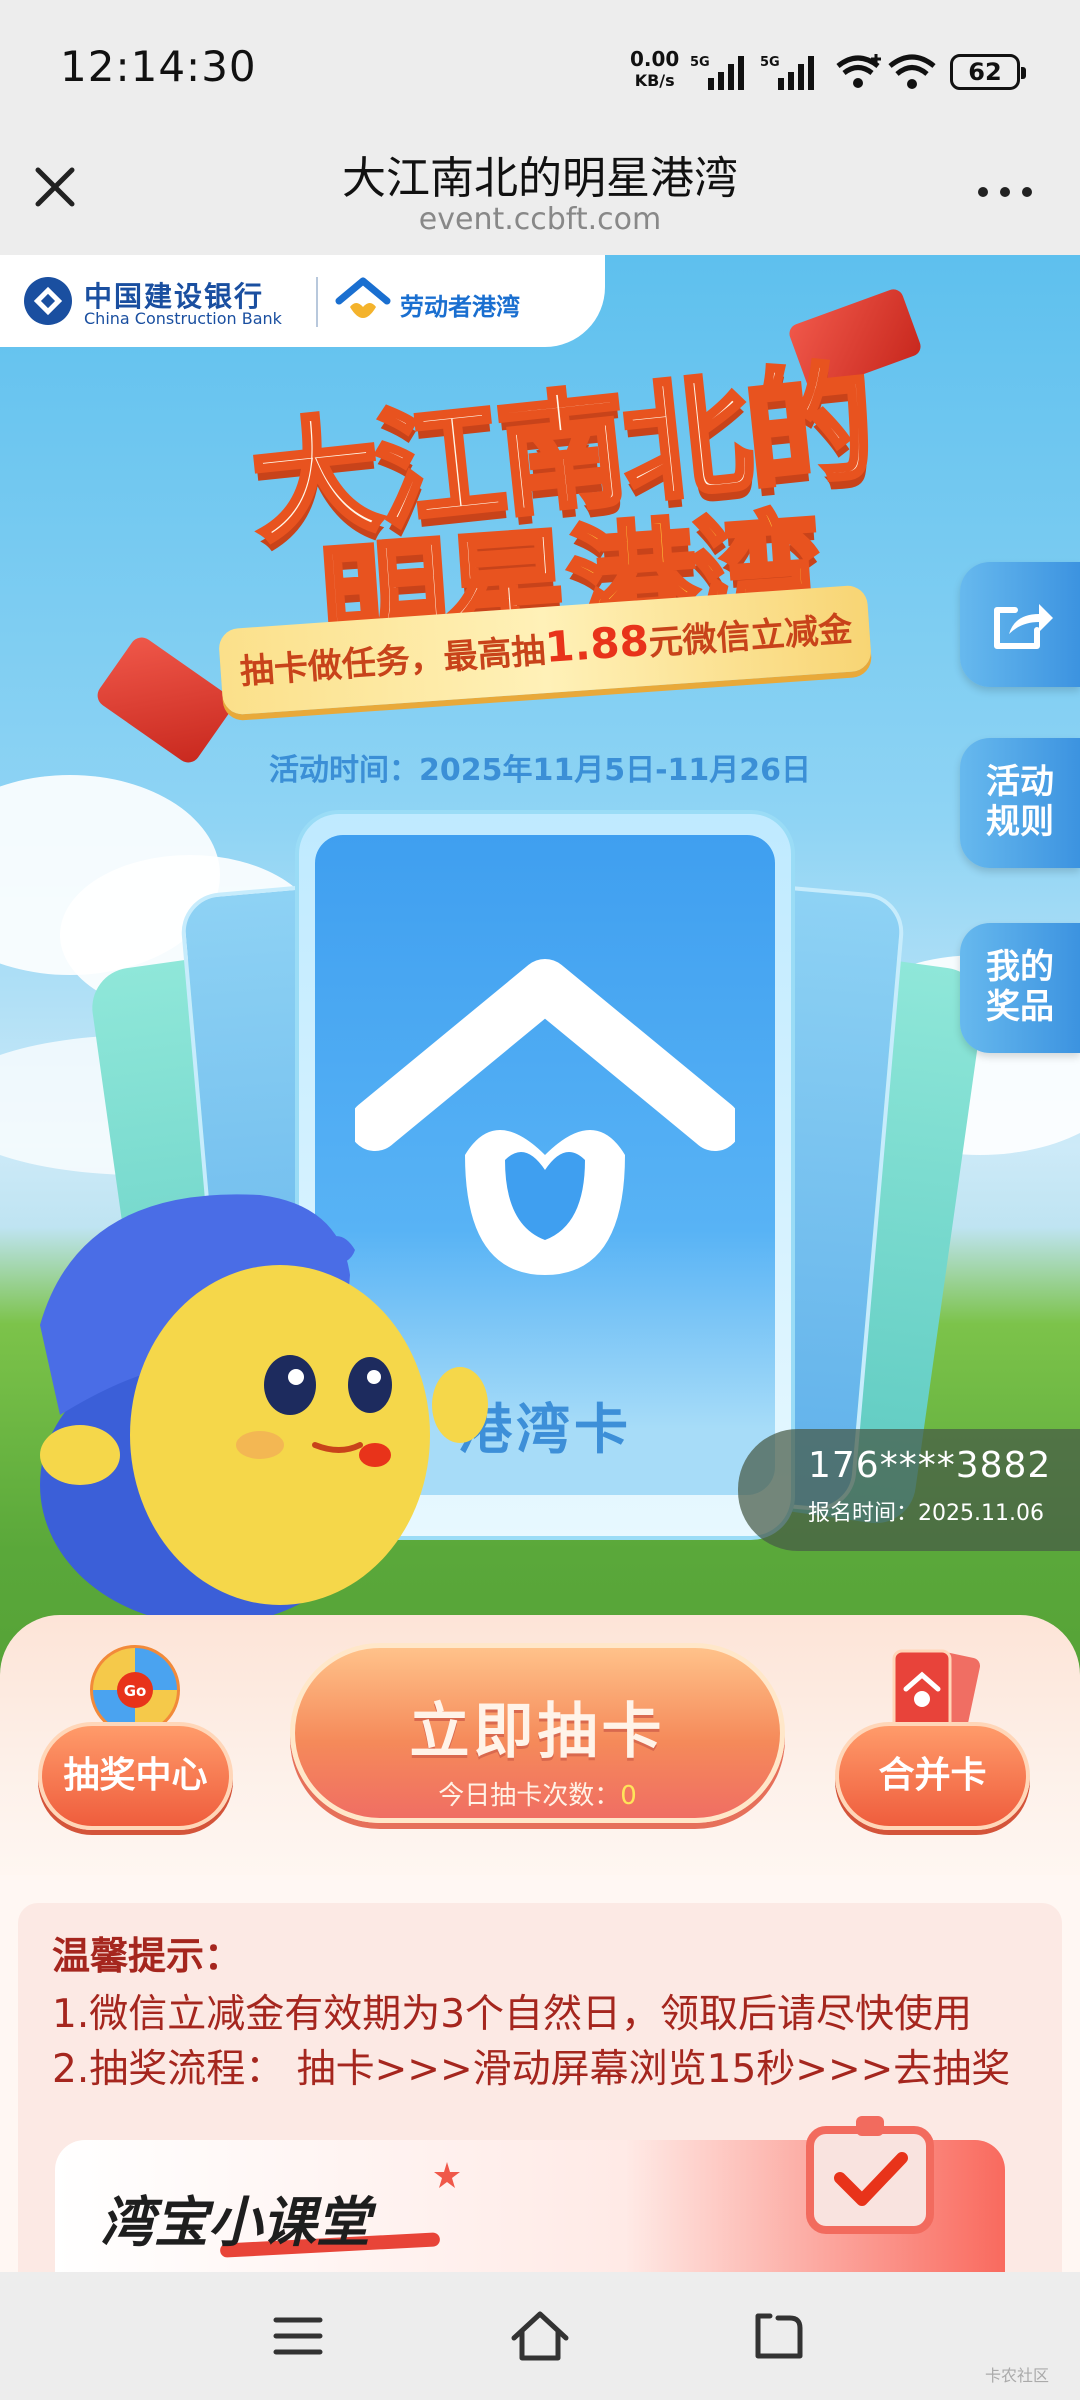 The image size is (1080, 2400). I want to click on wheel-label: Go, so click(135, 1691).